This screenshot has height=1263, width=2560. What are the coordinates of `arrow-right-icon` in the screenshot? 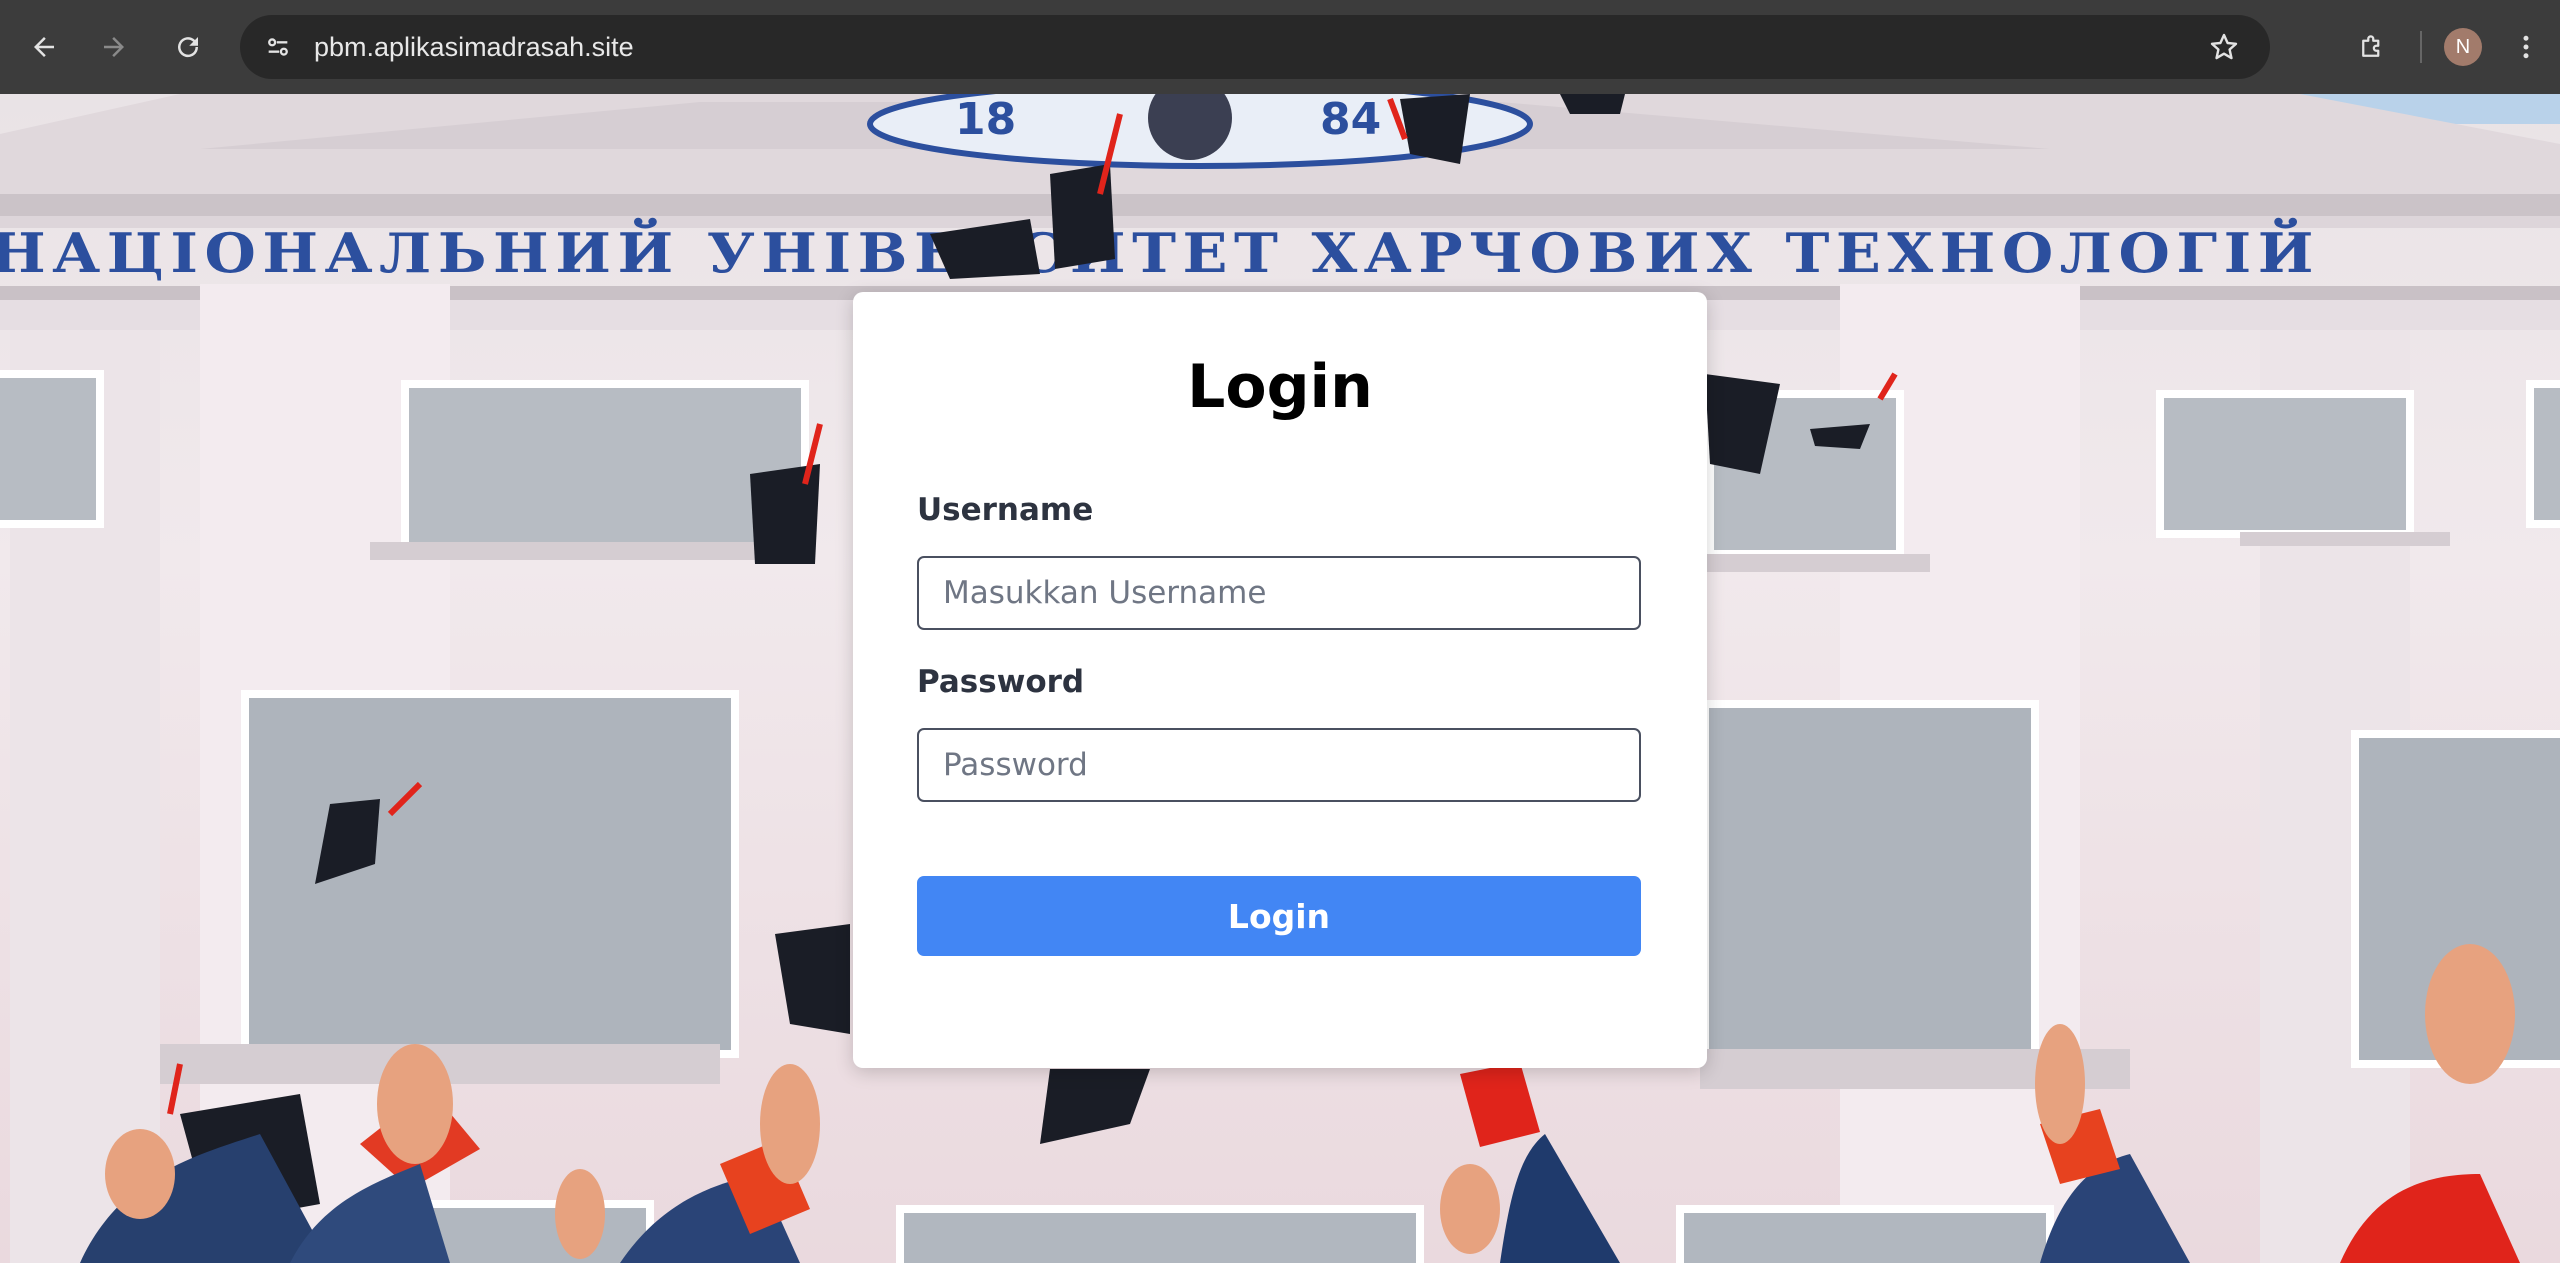 It's located at (114, 47).